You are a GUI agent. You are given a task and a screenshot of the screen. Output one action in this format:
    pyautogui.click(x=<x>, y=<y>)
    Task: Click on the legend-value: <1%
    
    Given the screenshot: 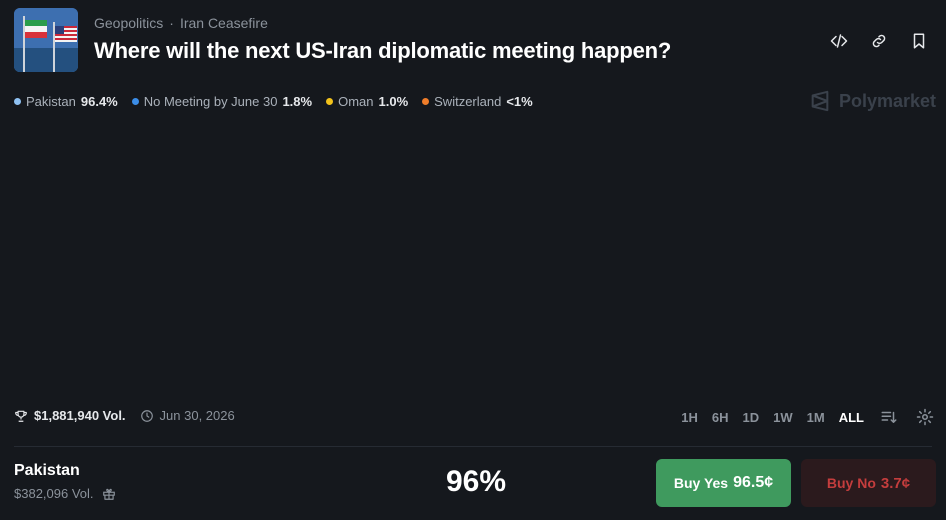 What is the action you would take?
    pyautogui.click(x=519, y=101)
    